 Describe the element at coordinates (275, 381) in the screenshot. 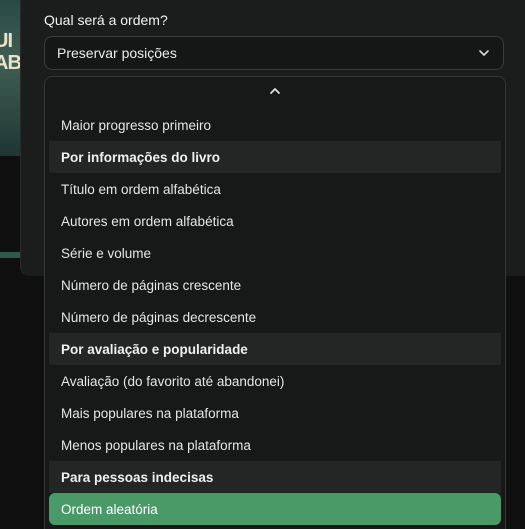

I see `option-item: Avaliação (do favorito até abandonei)` at that location.